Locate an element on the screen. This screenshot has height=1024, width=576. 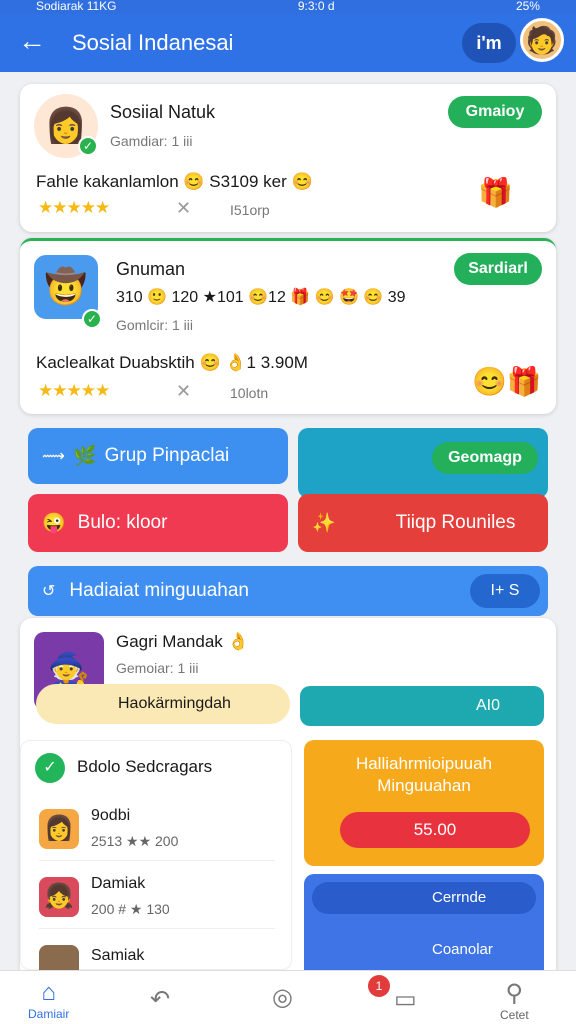
card-meta: 10lotn is located at coordinates (249, 393).